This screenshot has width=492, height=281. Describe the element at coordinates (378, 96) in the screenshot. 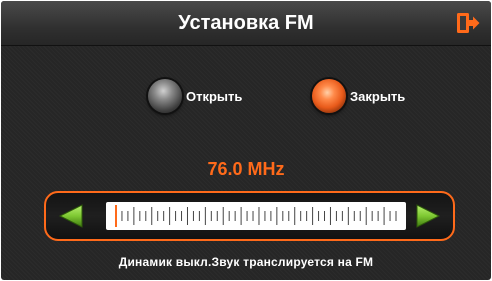

I see `radio-label-close: Закрыть` at that location.